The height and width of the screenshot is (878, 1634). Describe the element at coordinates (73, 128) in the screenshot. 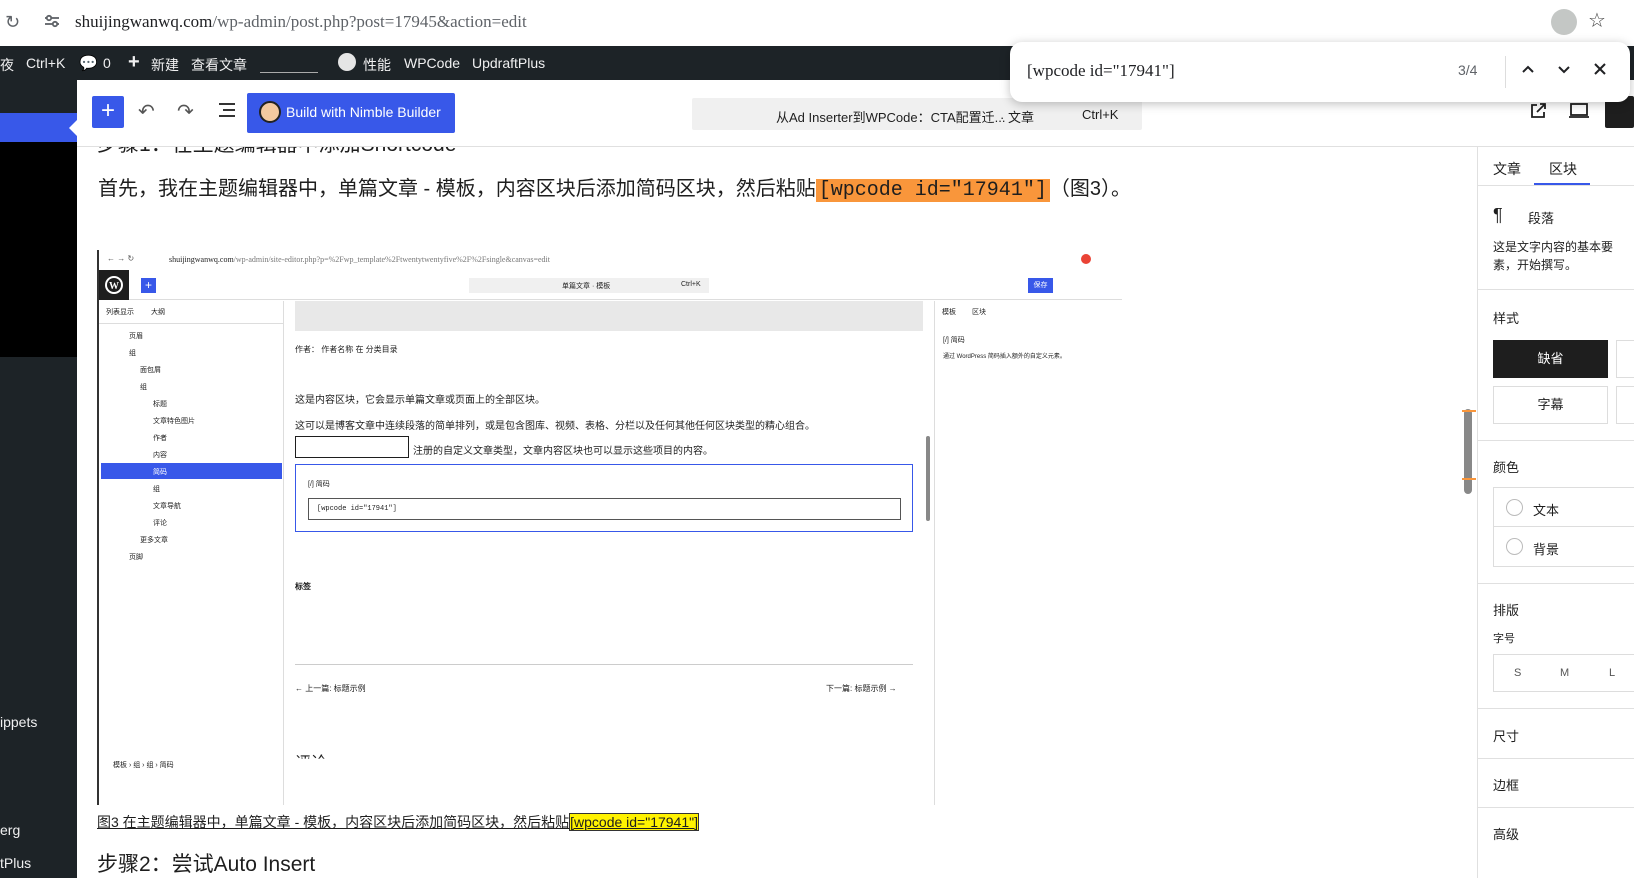

I see `sidebar-active-pointer` at that location.